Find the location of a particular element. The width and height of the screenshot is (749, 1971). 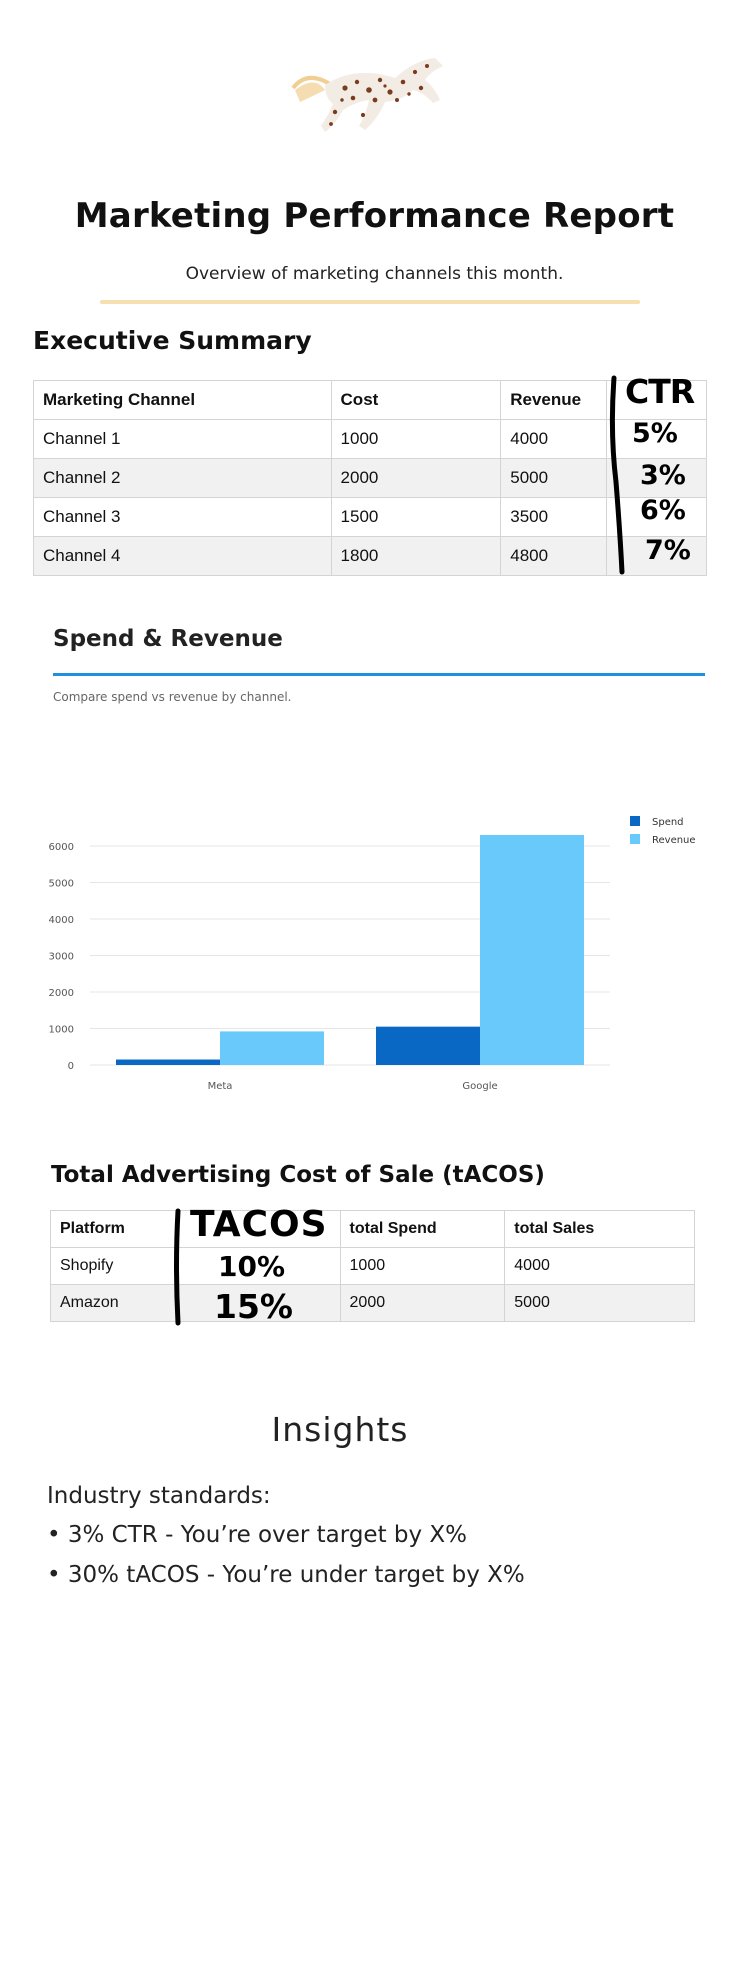

table-row: Shopify 1000 4000 is located at coordinates (372, 1266).